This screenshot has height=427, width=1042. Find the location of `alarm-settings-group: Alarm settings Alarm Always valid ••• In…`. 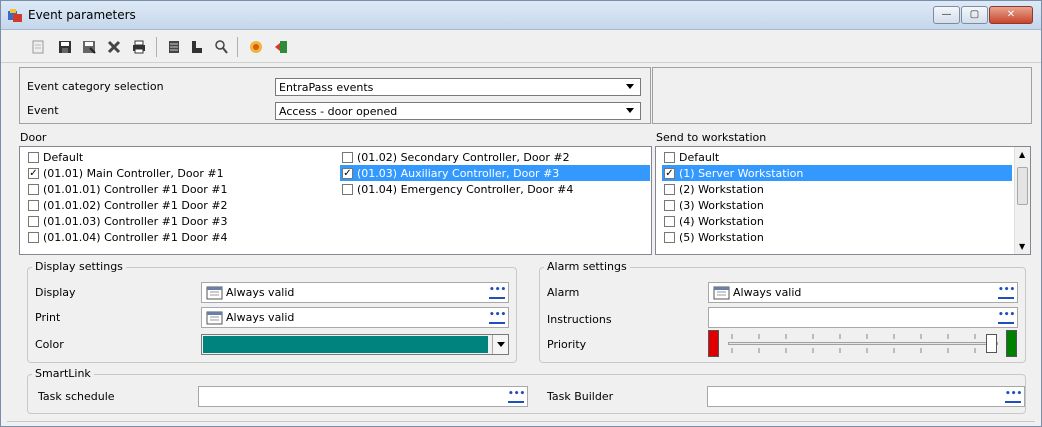

alarm-settings-group: Alarm settings Alarm Always valid ••• In… is located at coordinates (782, 311).